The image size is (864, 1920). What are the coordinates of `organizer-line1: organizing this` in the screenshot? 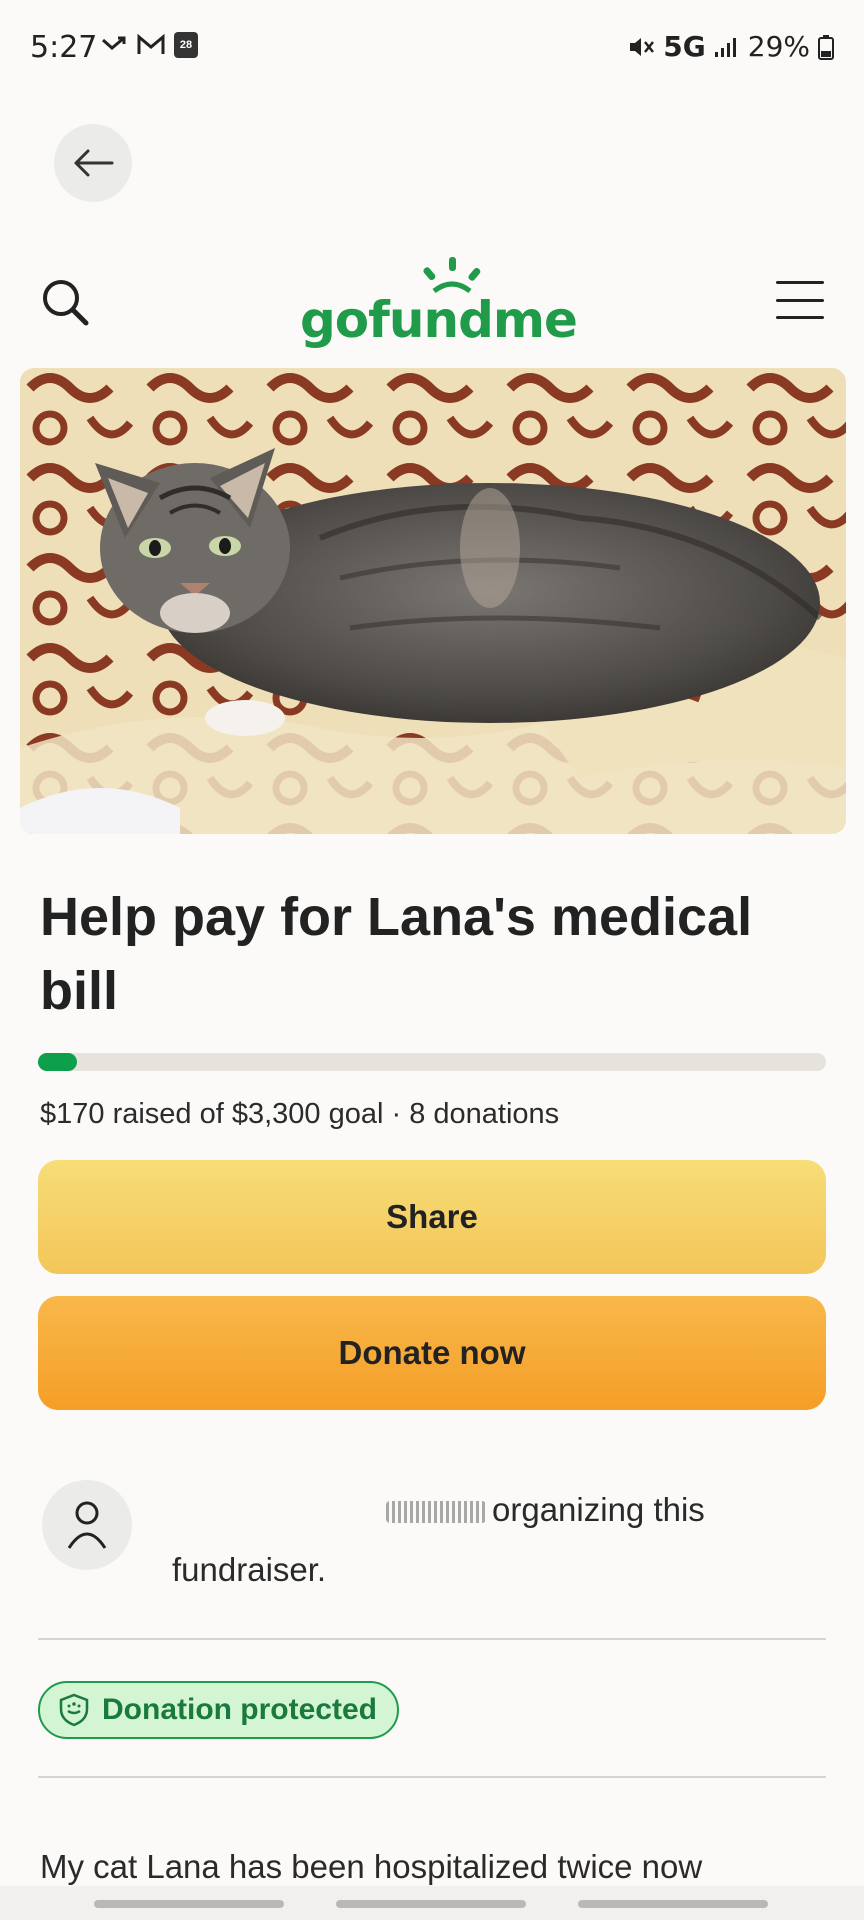 It's located at (598, 1509).